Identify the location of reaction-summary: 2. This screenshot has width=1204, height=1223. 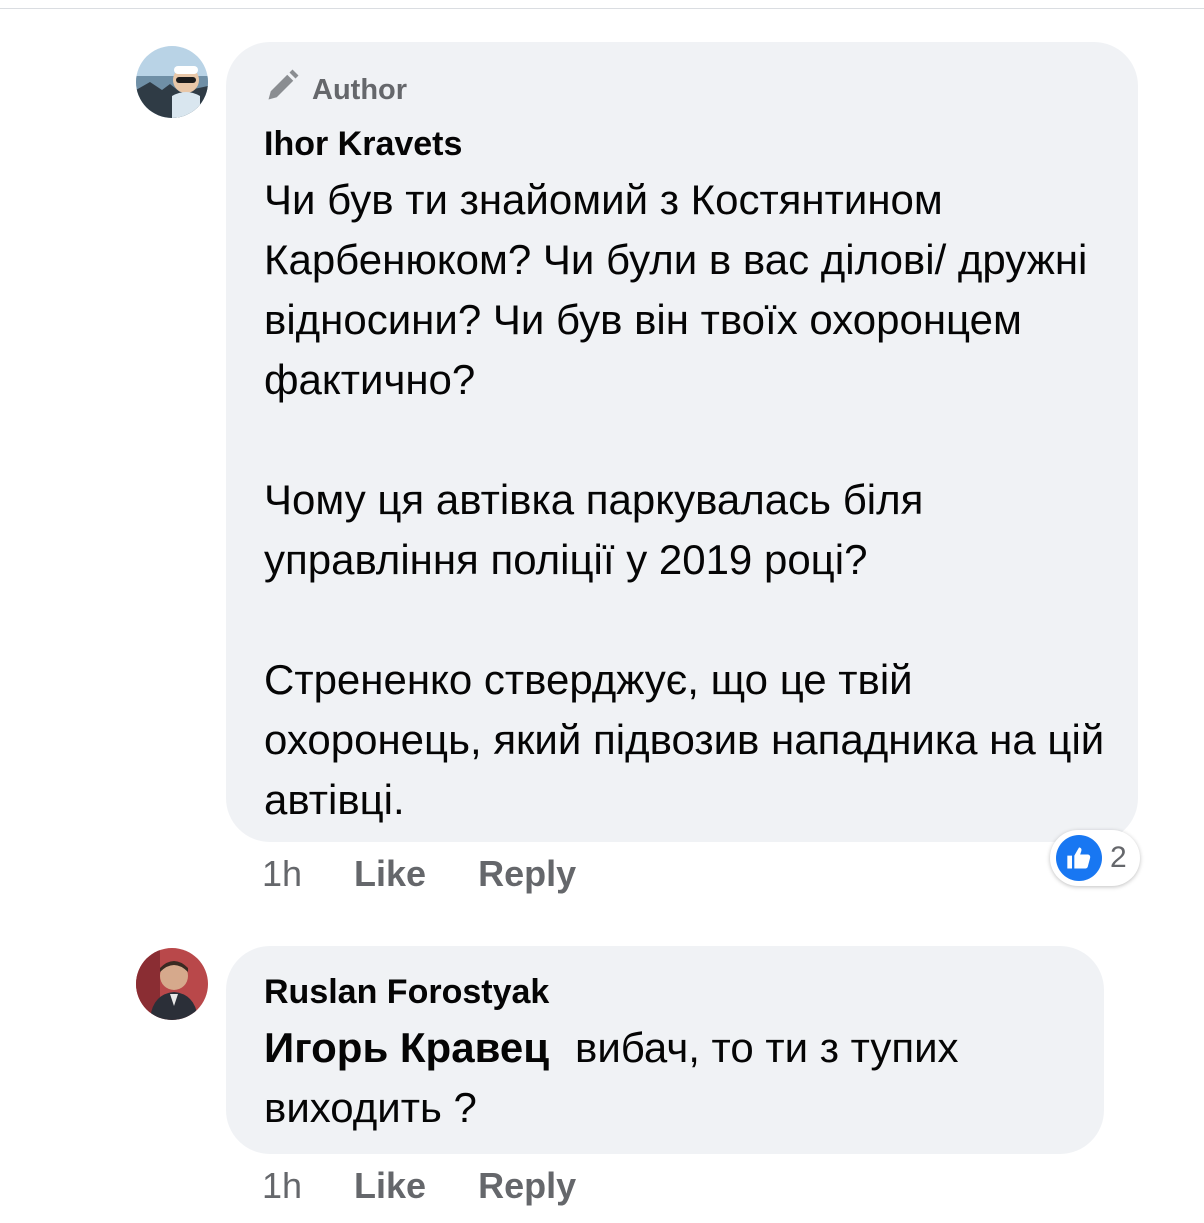
(1095, 858).